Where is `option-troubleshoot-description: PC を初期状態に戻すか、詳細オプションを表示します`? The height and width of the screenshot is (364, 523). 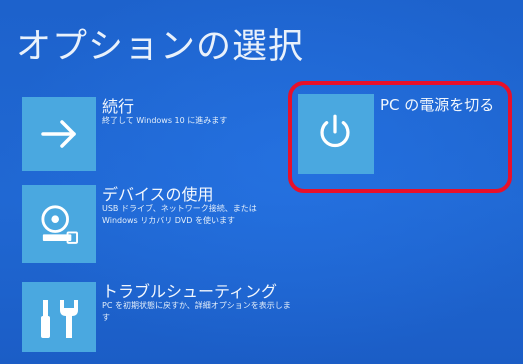
option-troubleshoot-description: PC を初期状態に戻すか、詳細オプションを表示します is located at coordinates (196, 311).